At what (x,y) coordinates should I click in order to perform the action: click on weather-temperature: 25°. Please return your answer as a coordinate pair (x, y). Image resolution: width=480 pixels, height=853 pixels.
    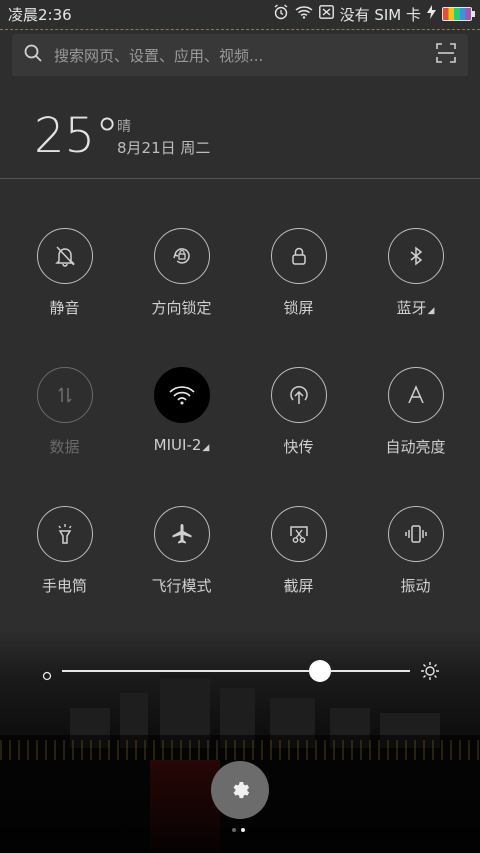
    Looking at the image, I should click on (76, 136).